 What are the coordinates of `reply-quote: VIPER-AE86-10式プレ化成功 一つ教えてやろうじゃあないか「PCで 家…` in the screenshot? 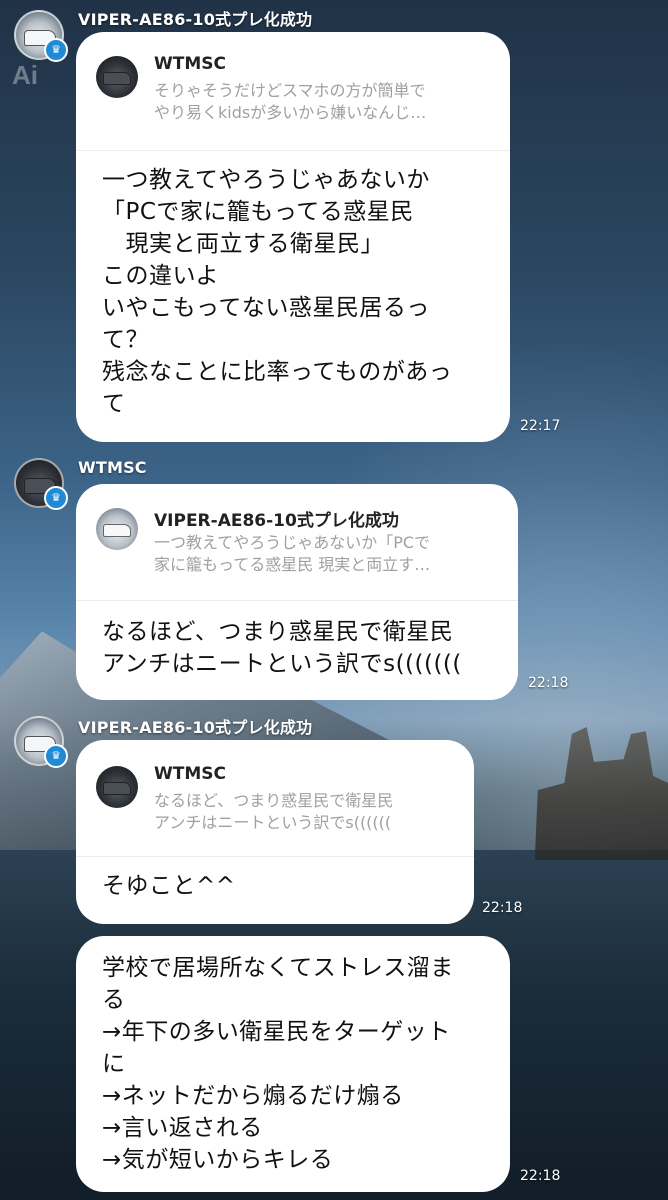 It's located at (297, 546).